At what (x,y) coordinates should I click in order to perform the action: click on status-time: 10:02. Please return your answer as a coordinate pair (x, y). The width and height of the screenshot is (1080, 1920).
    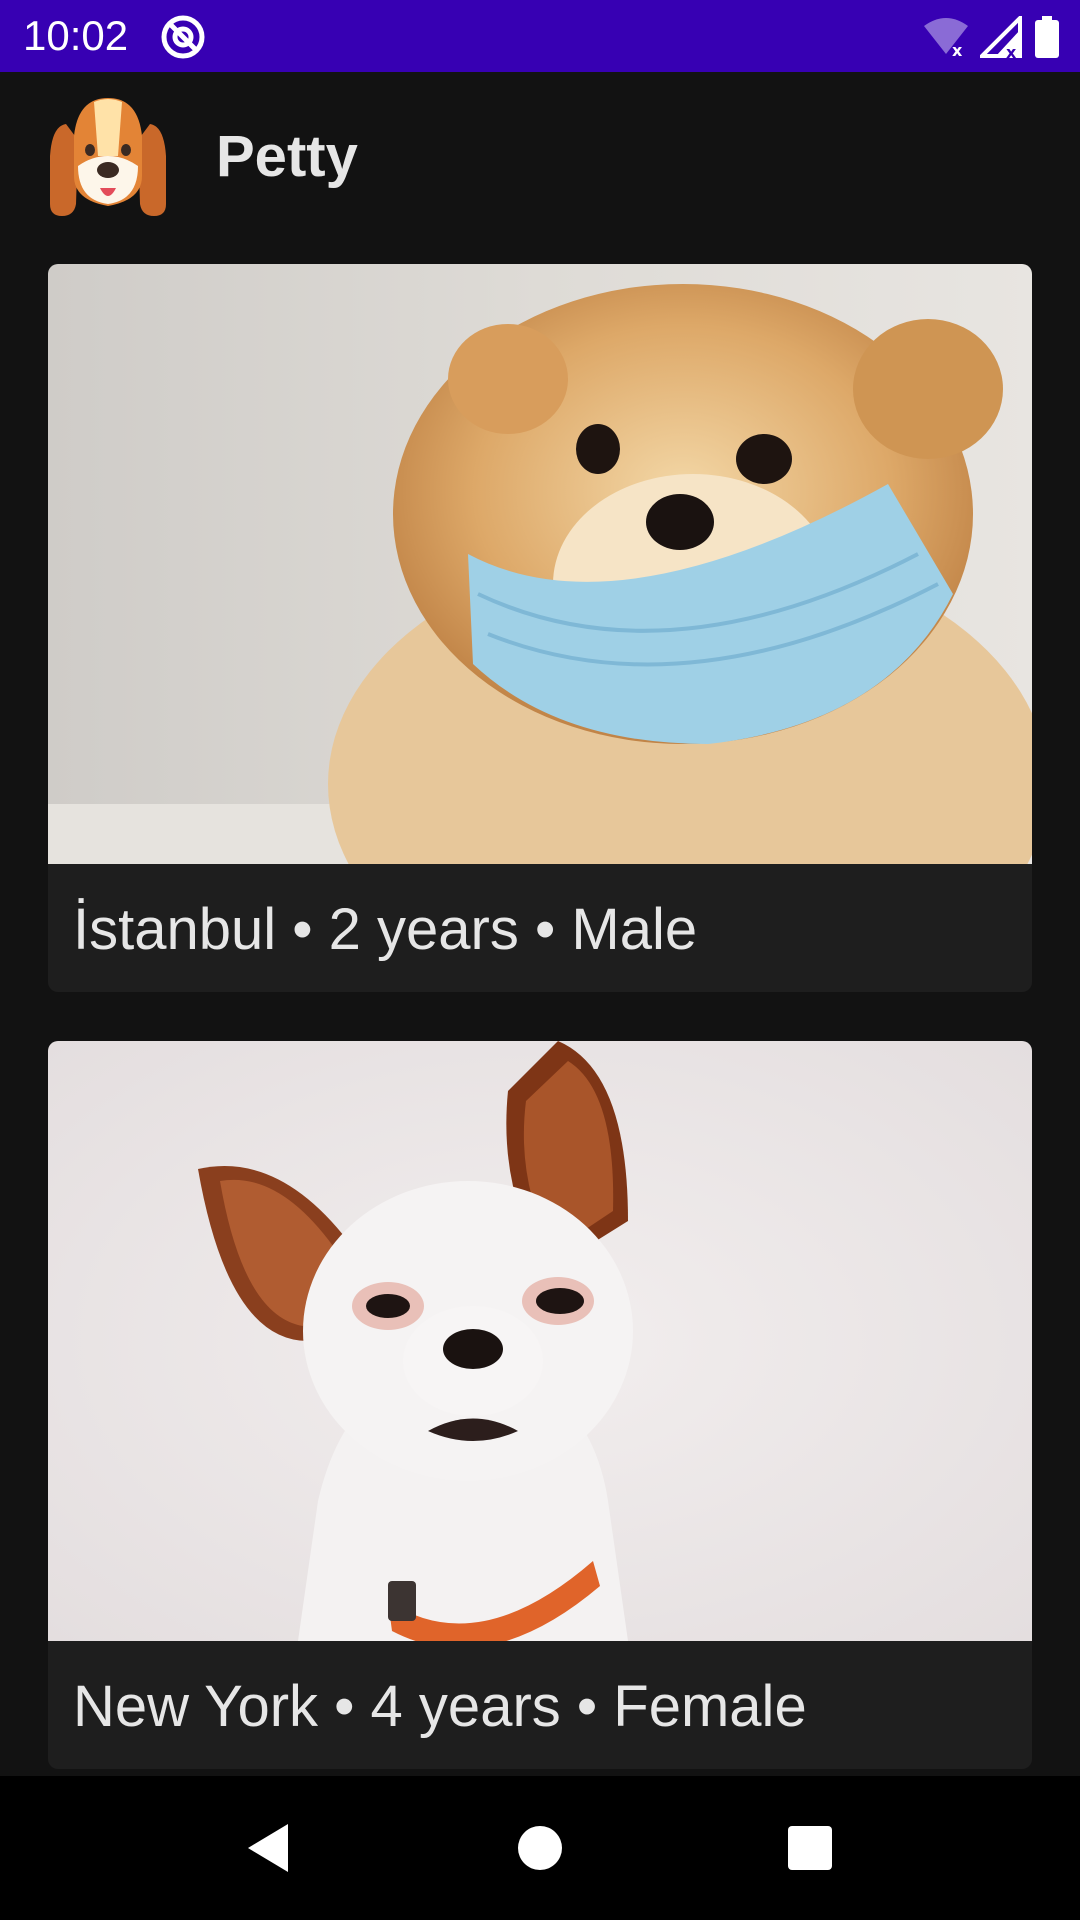
    Looking at the image, I should click on (76, 35).